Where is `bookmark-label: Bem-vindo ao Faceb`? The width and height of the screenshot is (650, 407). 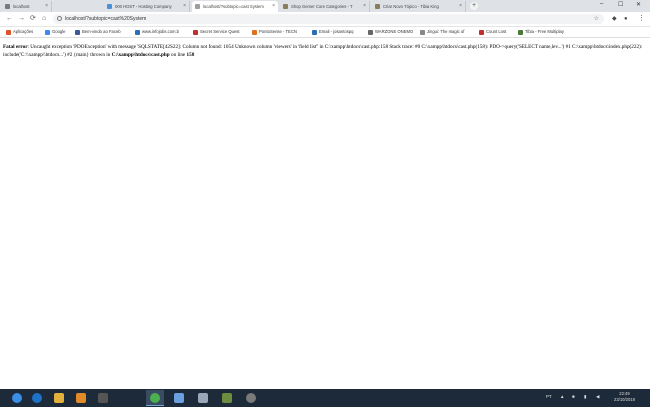
bookmark-label: Bem-vindo ao Faceb is located at coordinates (101, 31).